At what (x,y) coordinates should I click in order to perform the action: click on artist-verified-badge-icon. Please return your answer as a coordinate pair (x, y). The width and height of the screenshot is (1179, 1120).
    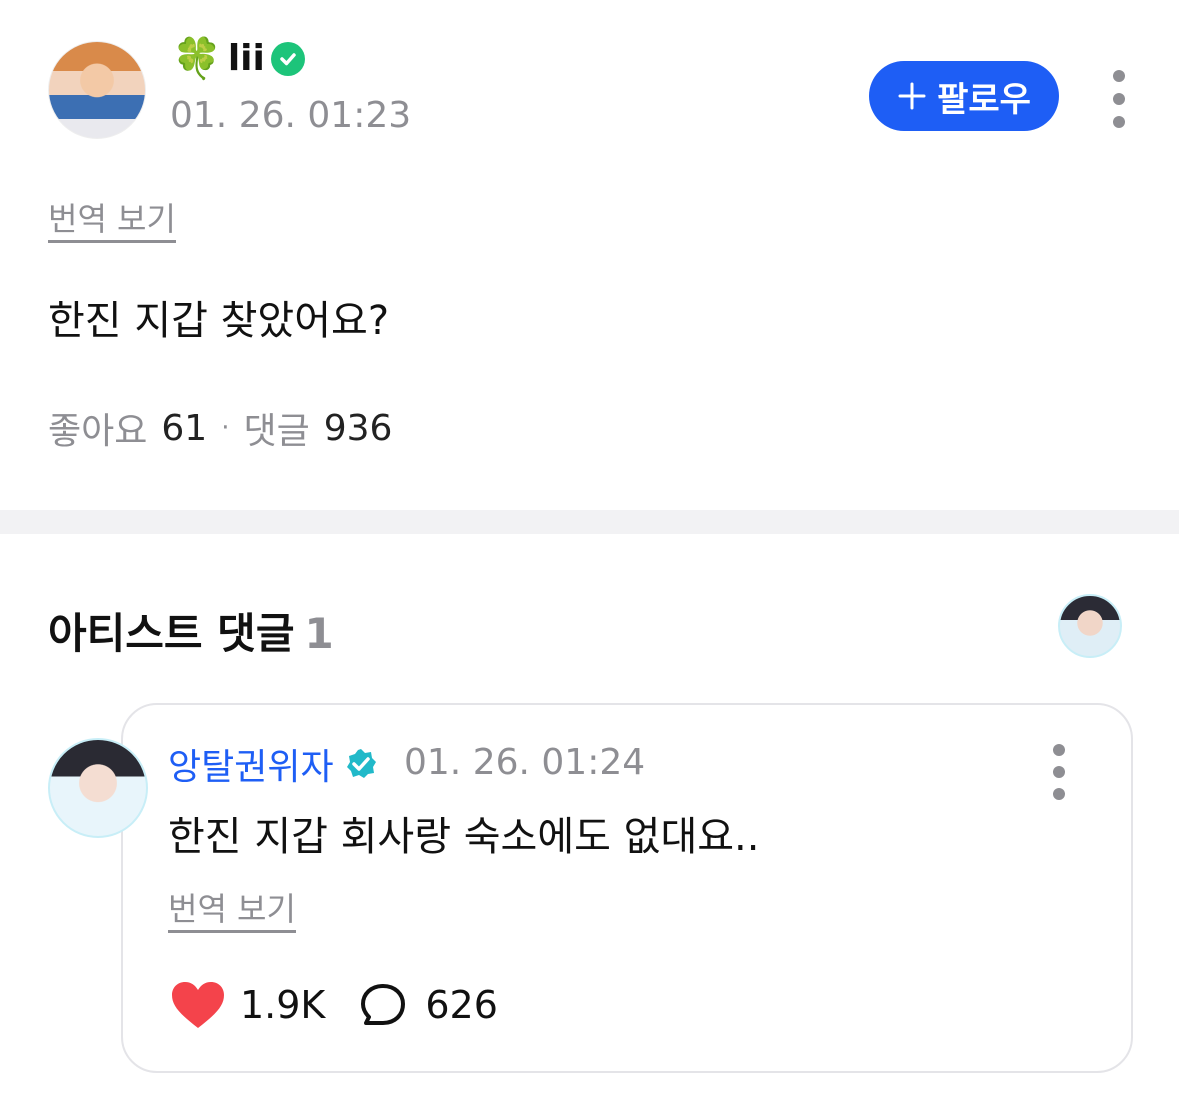
    Looking at the image, I should click on (361, 764).